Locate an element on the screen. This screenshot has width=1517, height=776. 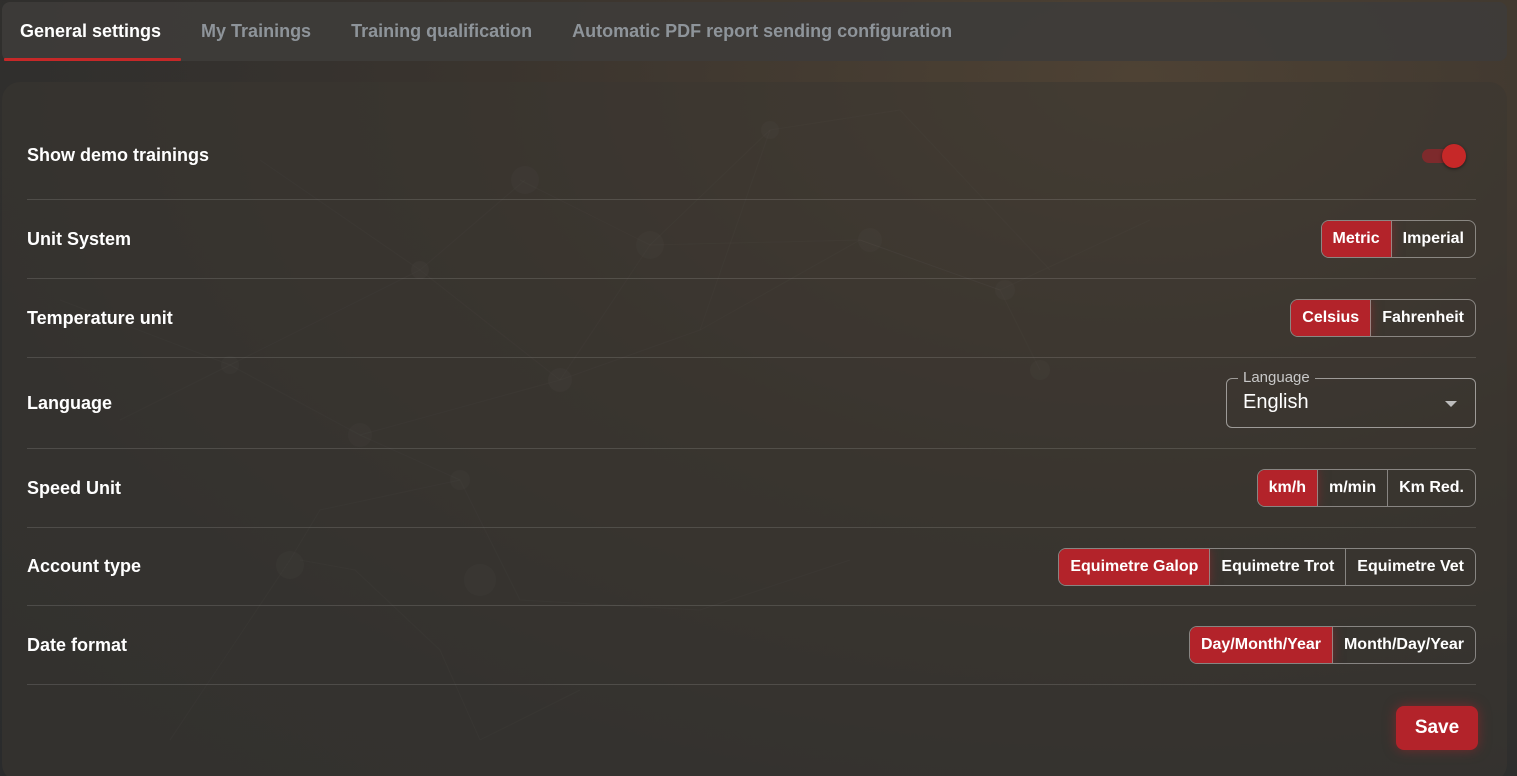
account-type-label: Account type is located at coordinates (84, 566).